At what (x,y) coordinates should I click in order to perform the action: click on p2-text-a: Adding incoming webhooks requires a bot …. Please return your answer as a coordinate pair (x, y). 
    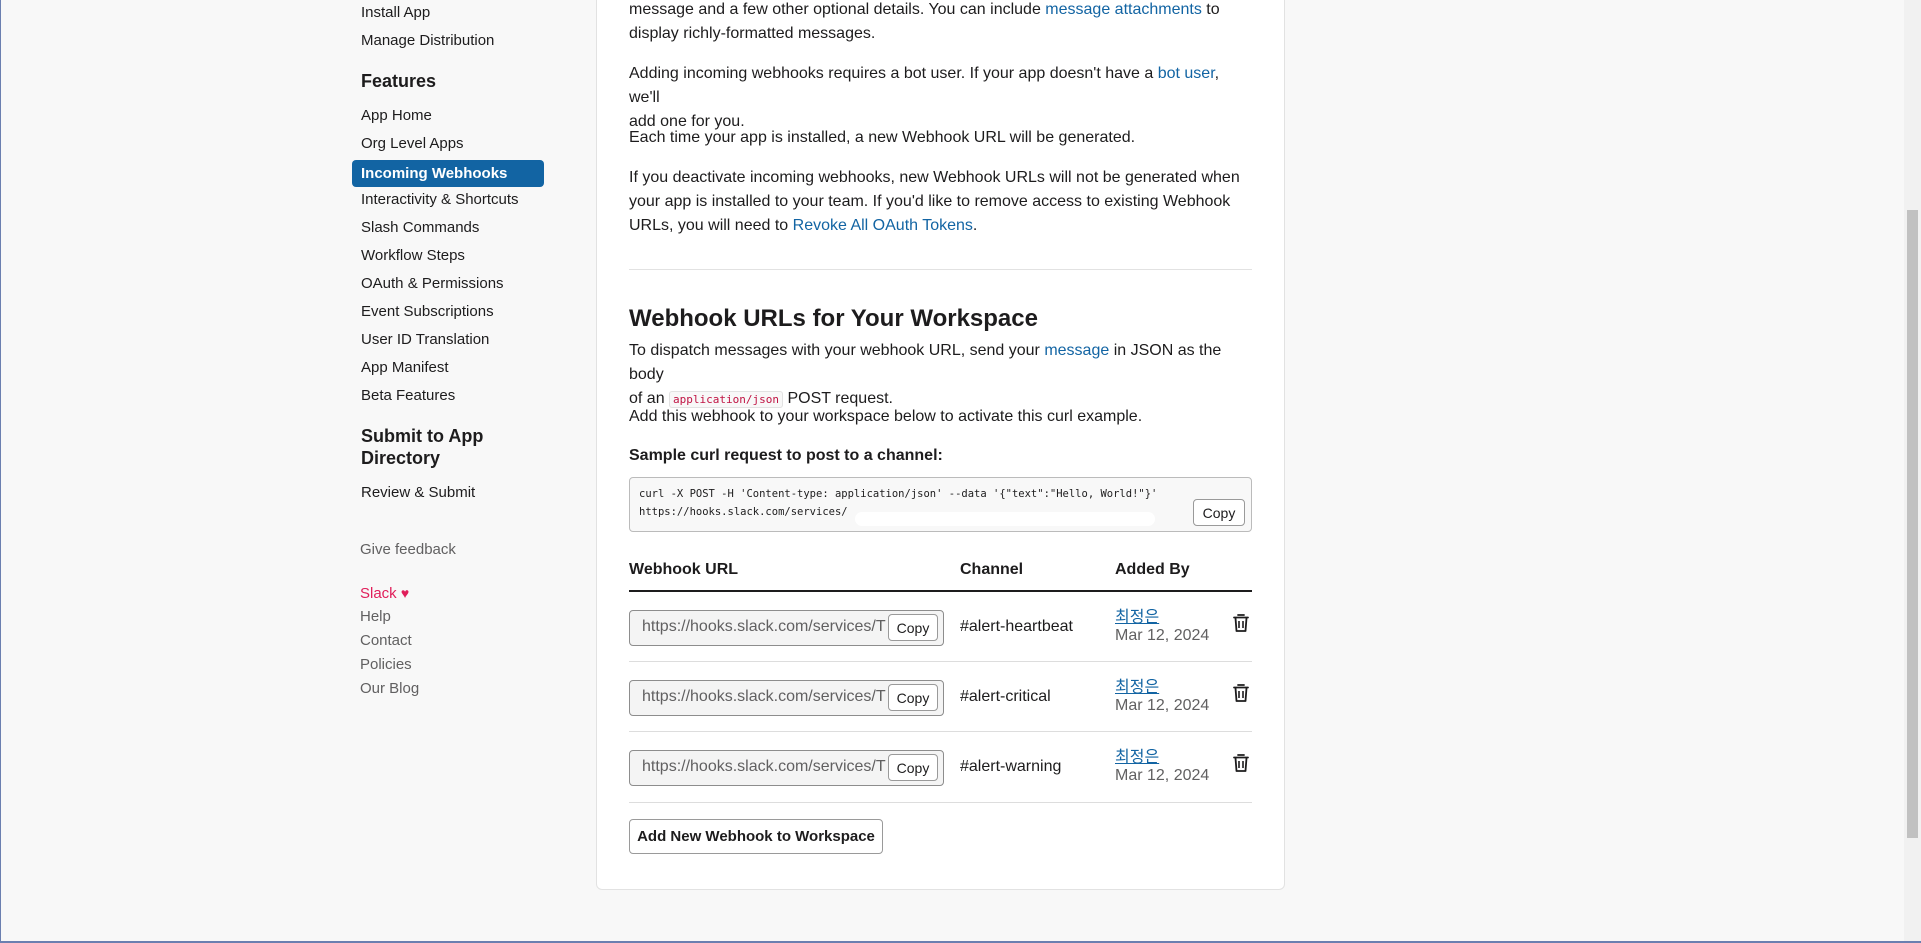
    Looking at the image, I should click on (893, 73).